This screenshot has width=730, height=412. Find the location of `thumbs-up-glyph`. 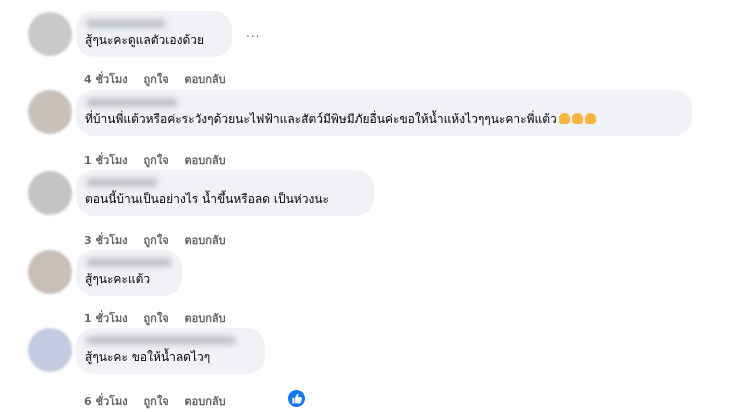

thumbs-up-glyph is located at coordinates (297, 398).